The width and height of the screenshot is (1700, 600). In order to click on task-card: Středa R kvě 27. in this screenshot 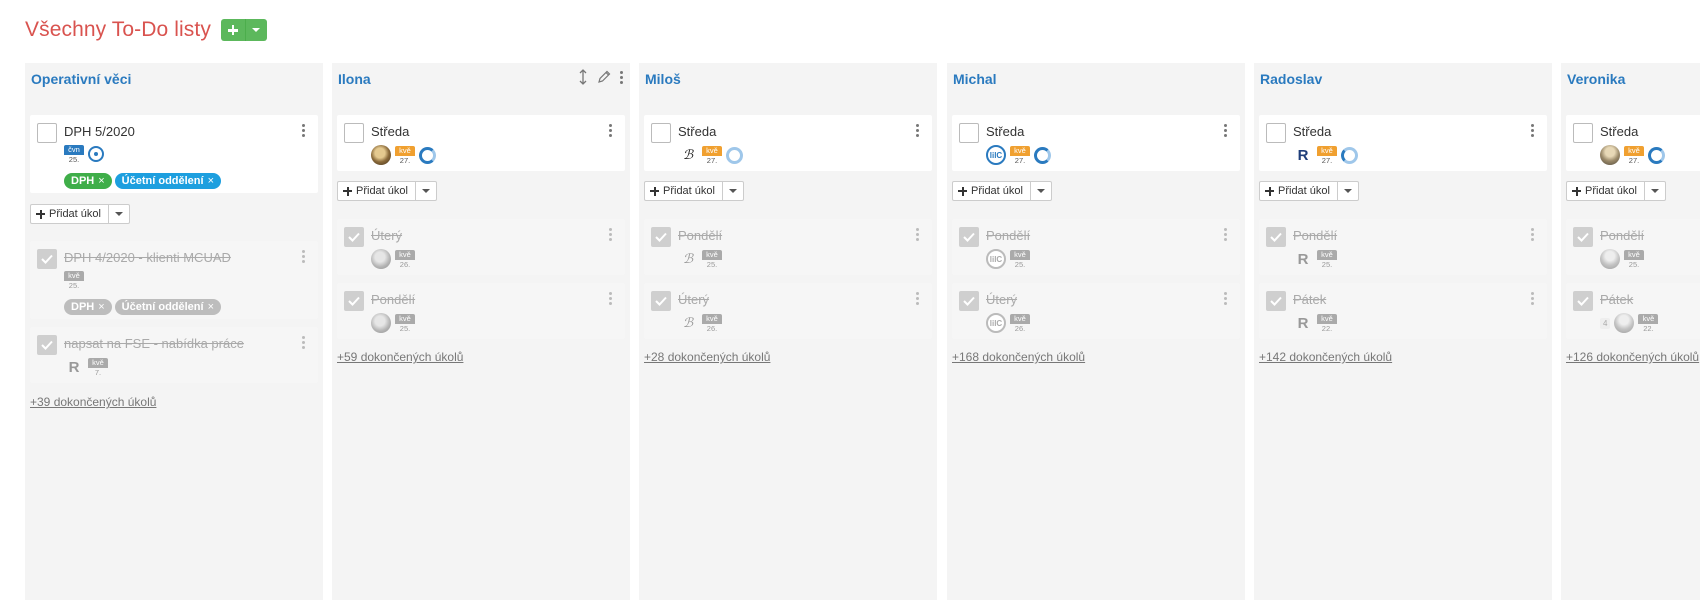, I will do `click(1403, 143)`.